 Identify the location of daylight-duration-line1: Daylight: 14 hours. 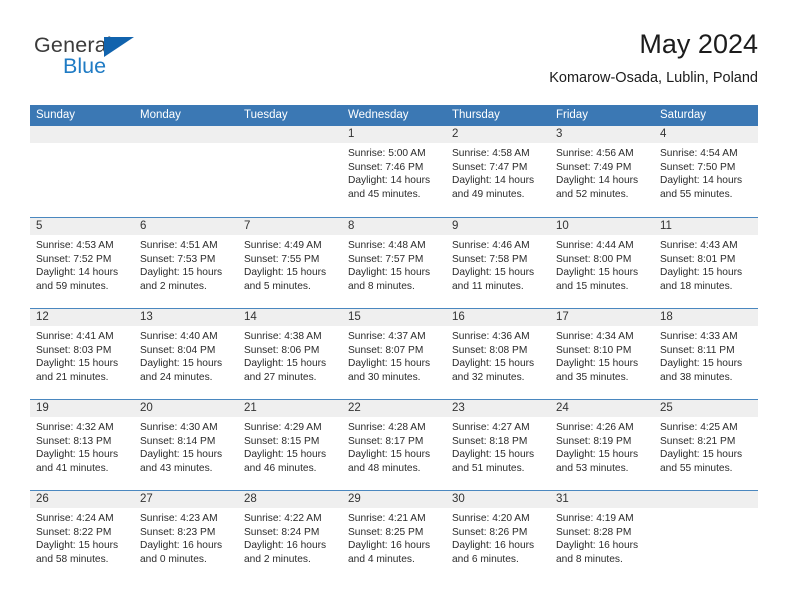
(597, 181).